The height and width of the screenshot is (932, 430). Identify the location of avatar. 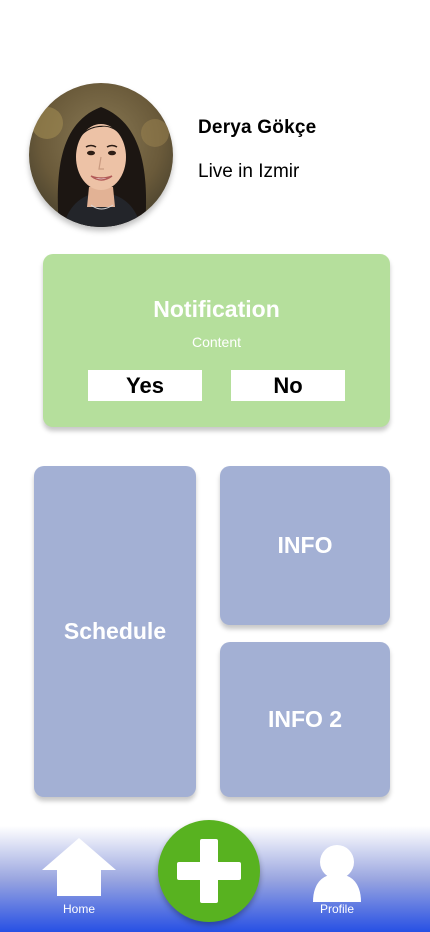
(101, 155).